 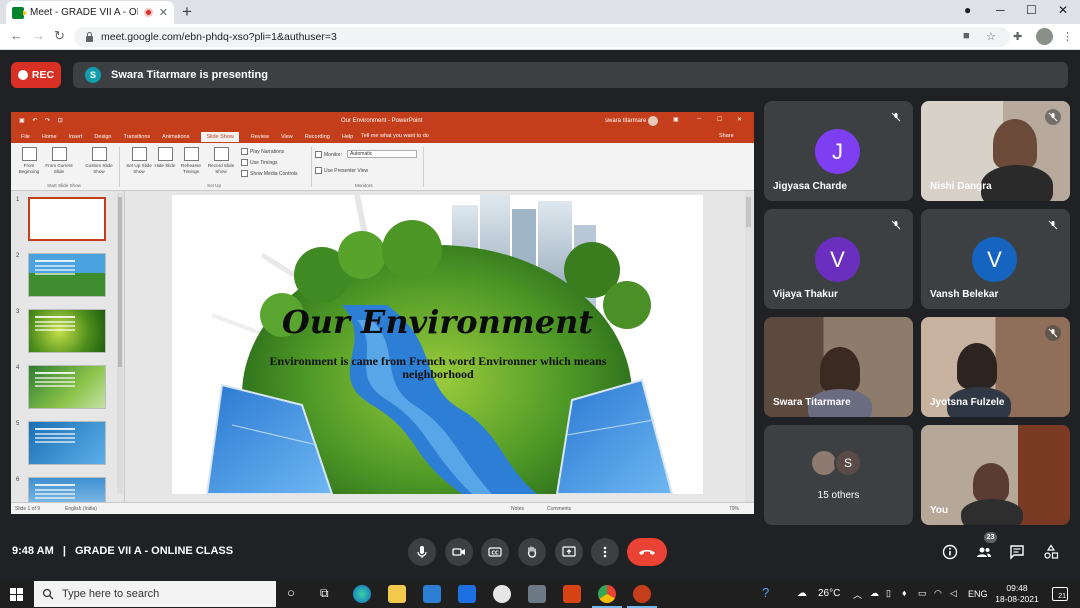 What do you see at coordinates (1017, 552) in the screenshot?
I see `chat-button` at bounding box center [1017, 552].